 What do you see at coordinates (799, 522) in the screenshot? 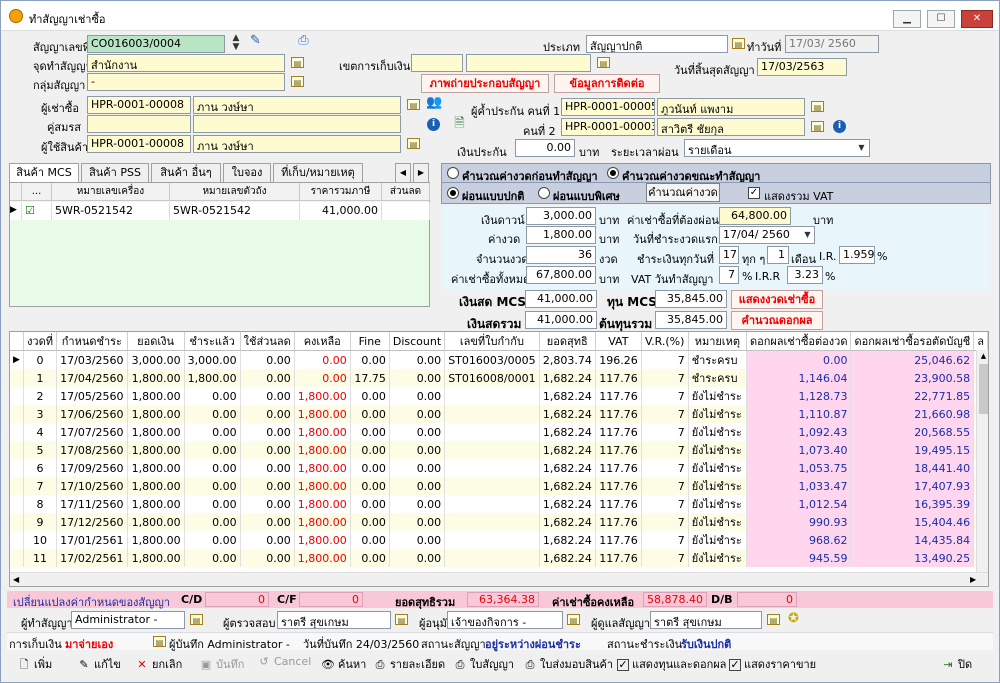
I see `interest-per-period-cell: 990.93` at bounding box center [799, 522].